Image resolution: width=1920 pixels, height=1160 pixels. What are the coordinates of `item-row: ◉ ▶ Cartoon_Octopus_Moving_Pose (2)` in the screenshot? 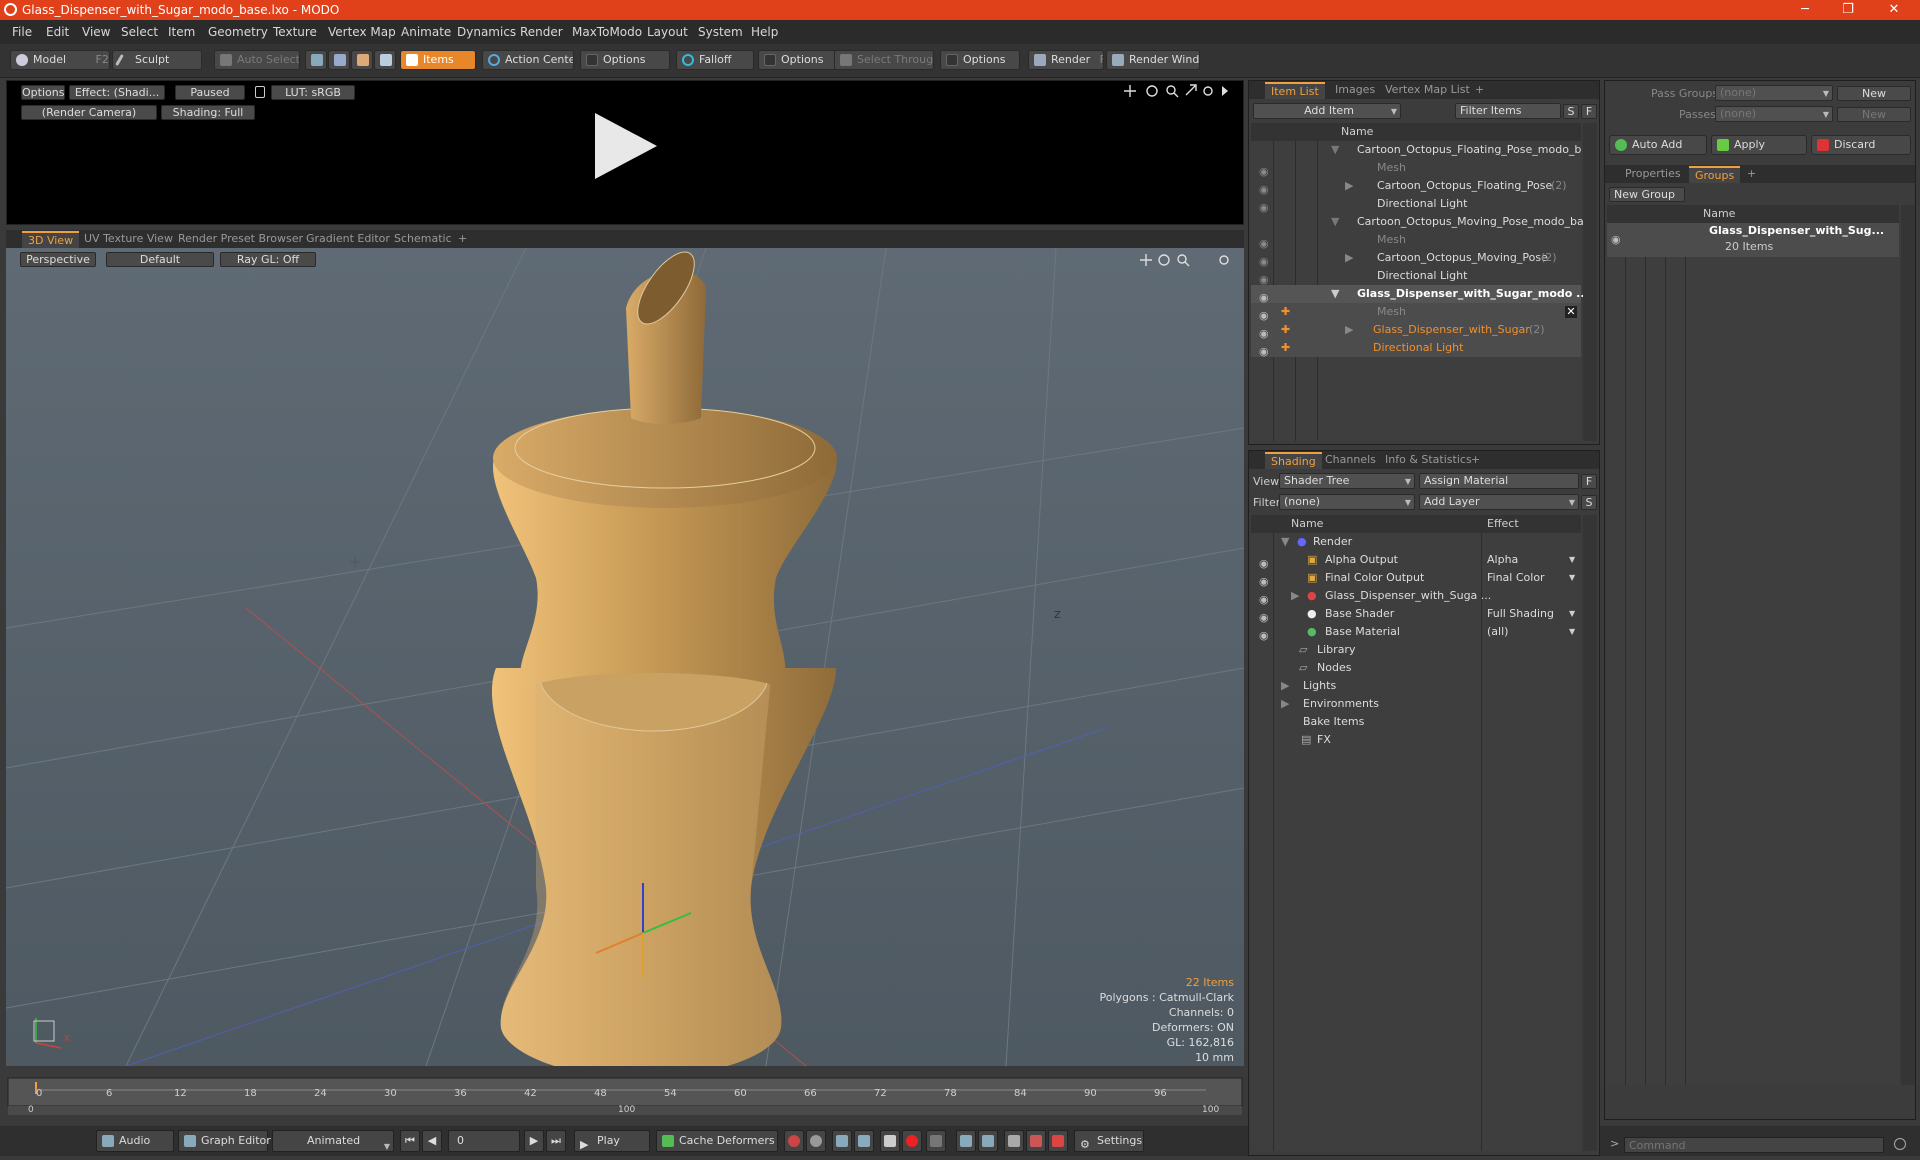 It's located at (1416, 258).